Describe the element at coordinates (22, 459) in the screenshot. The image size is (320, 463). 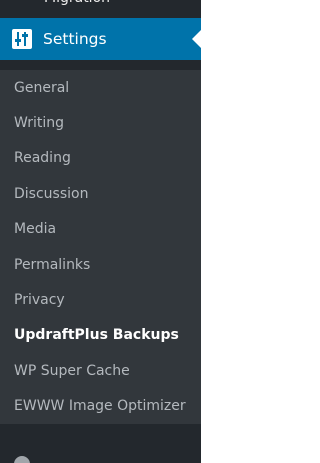
I see `menu-circle-icon` at that location.